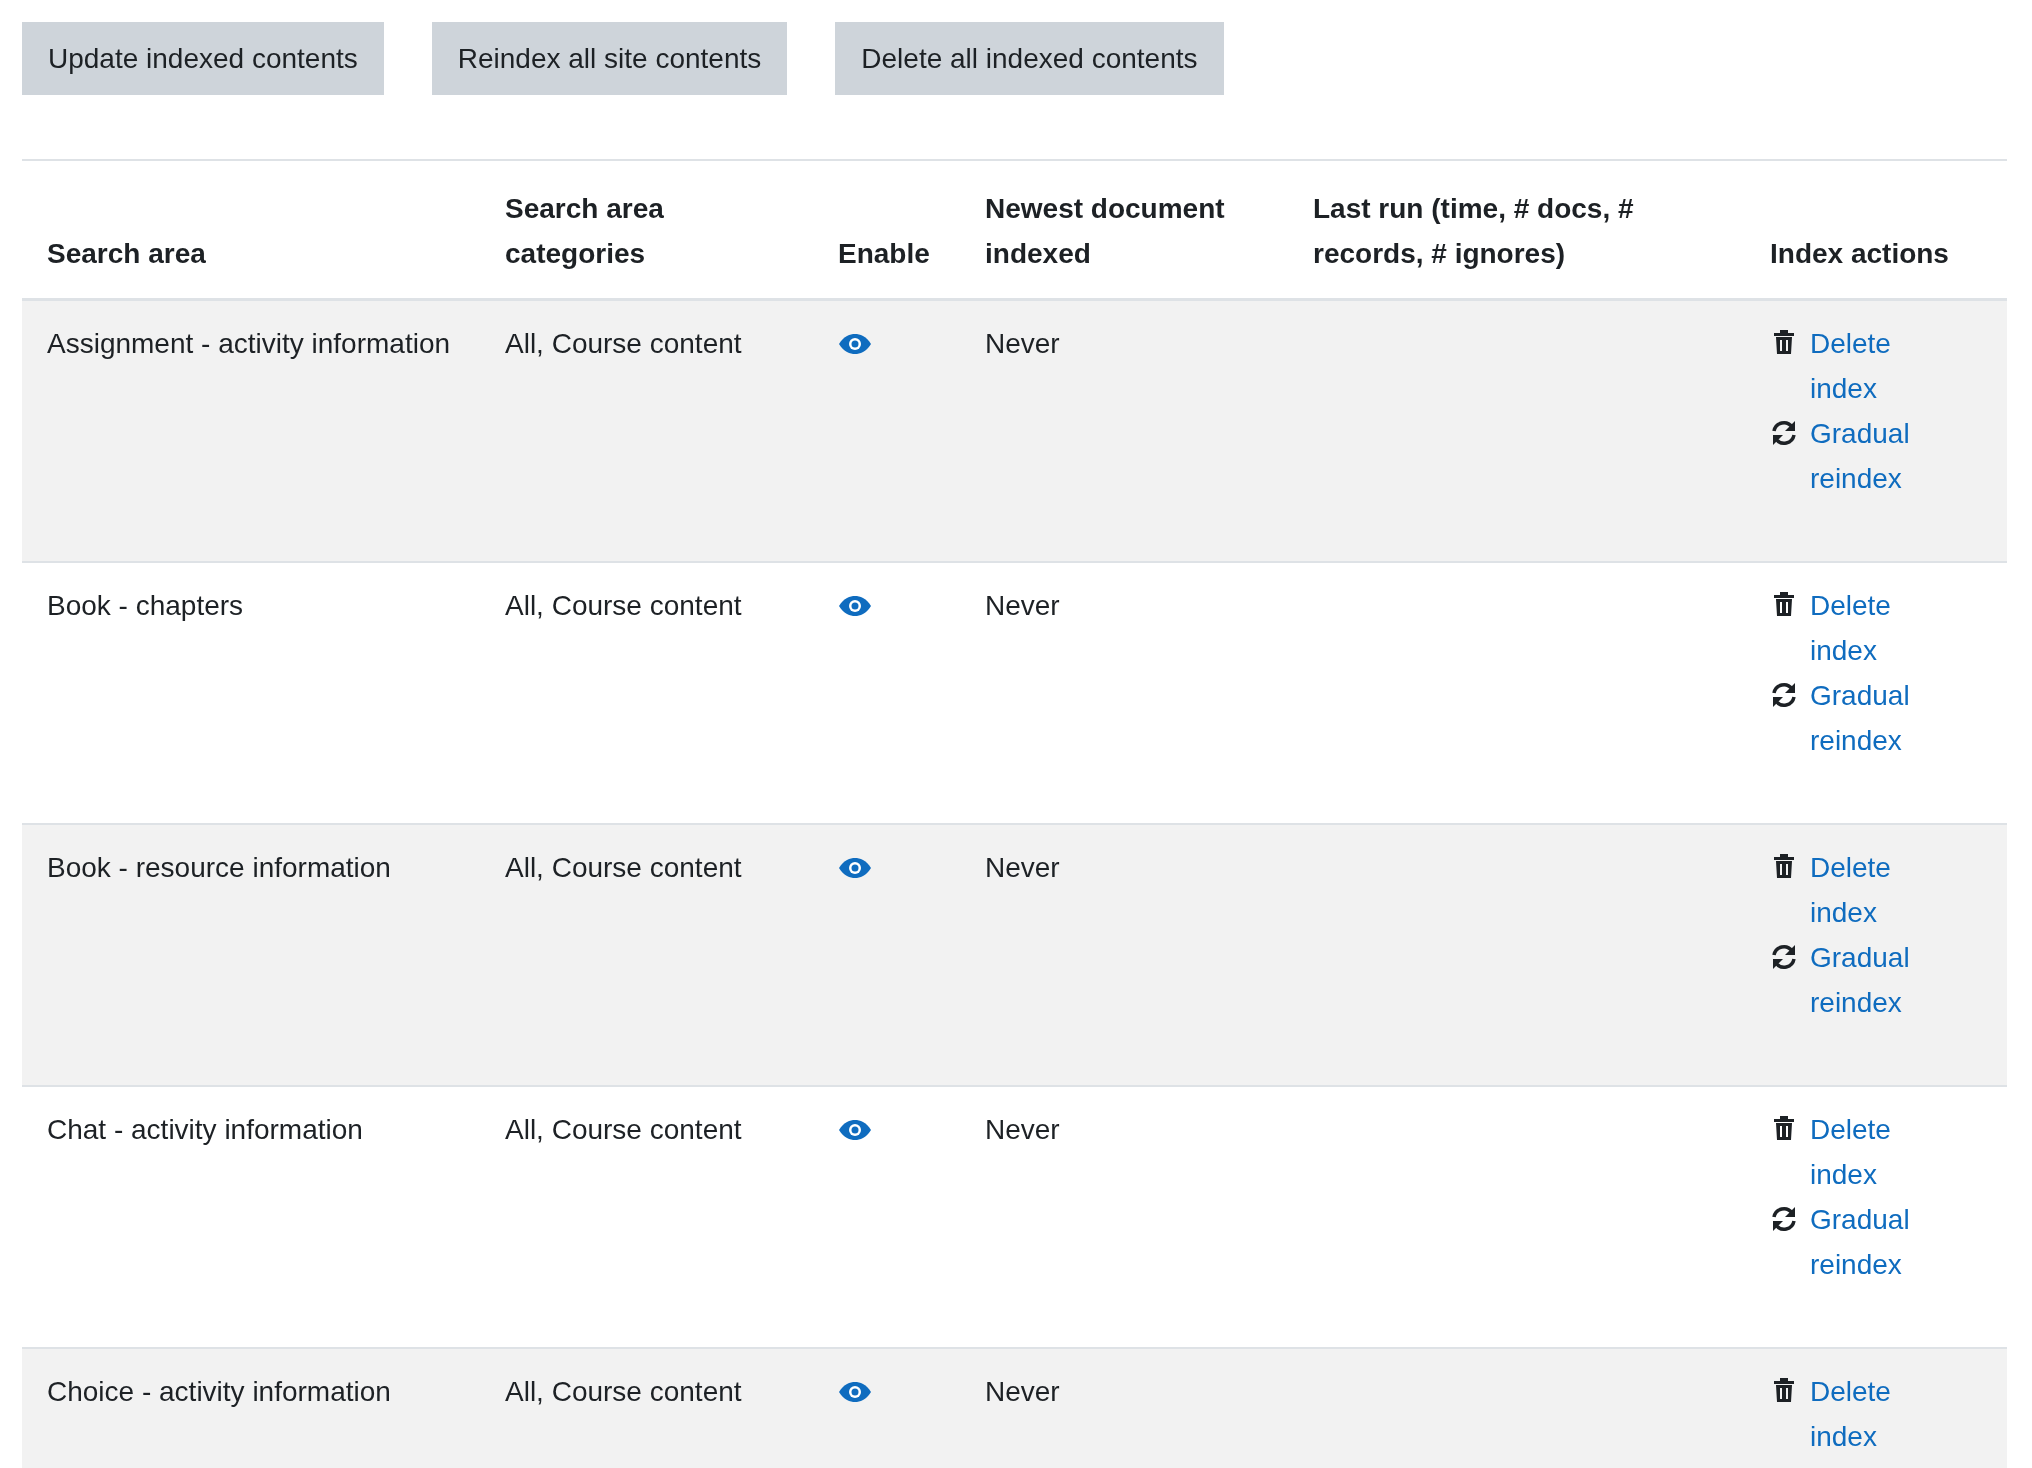  I want to click on search-area-name: Book - chapters, so click(145, 605).